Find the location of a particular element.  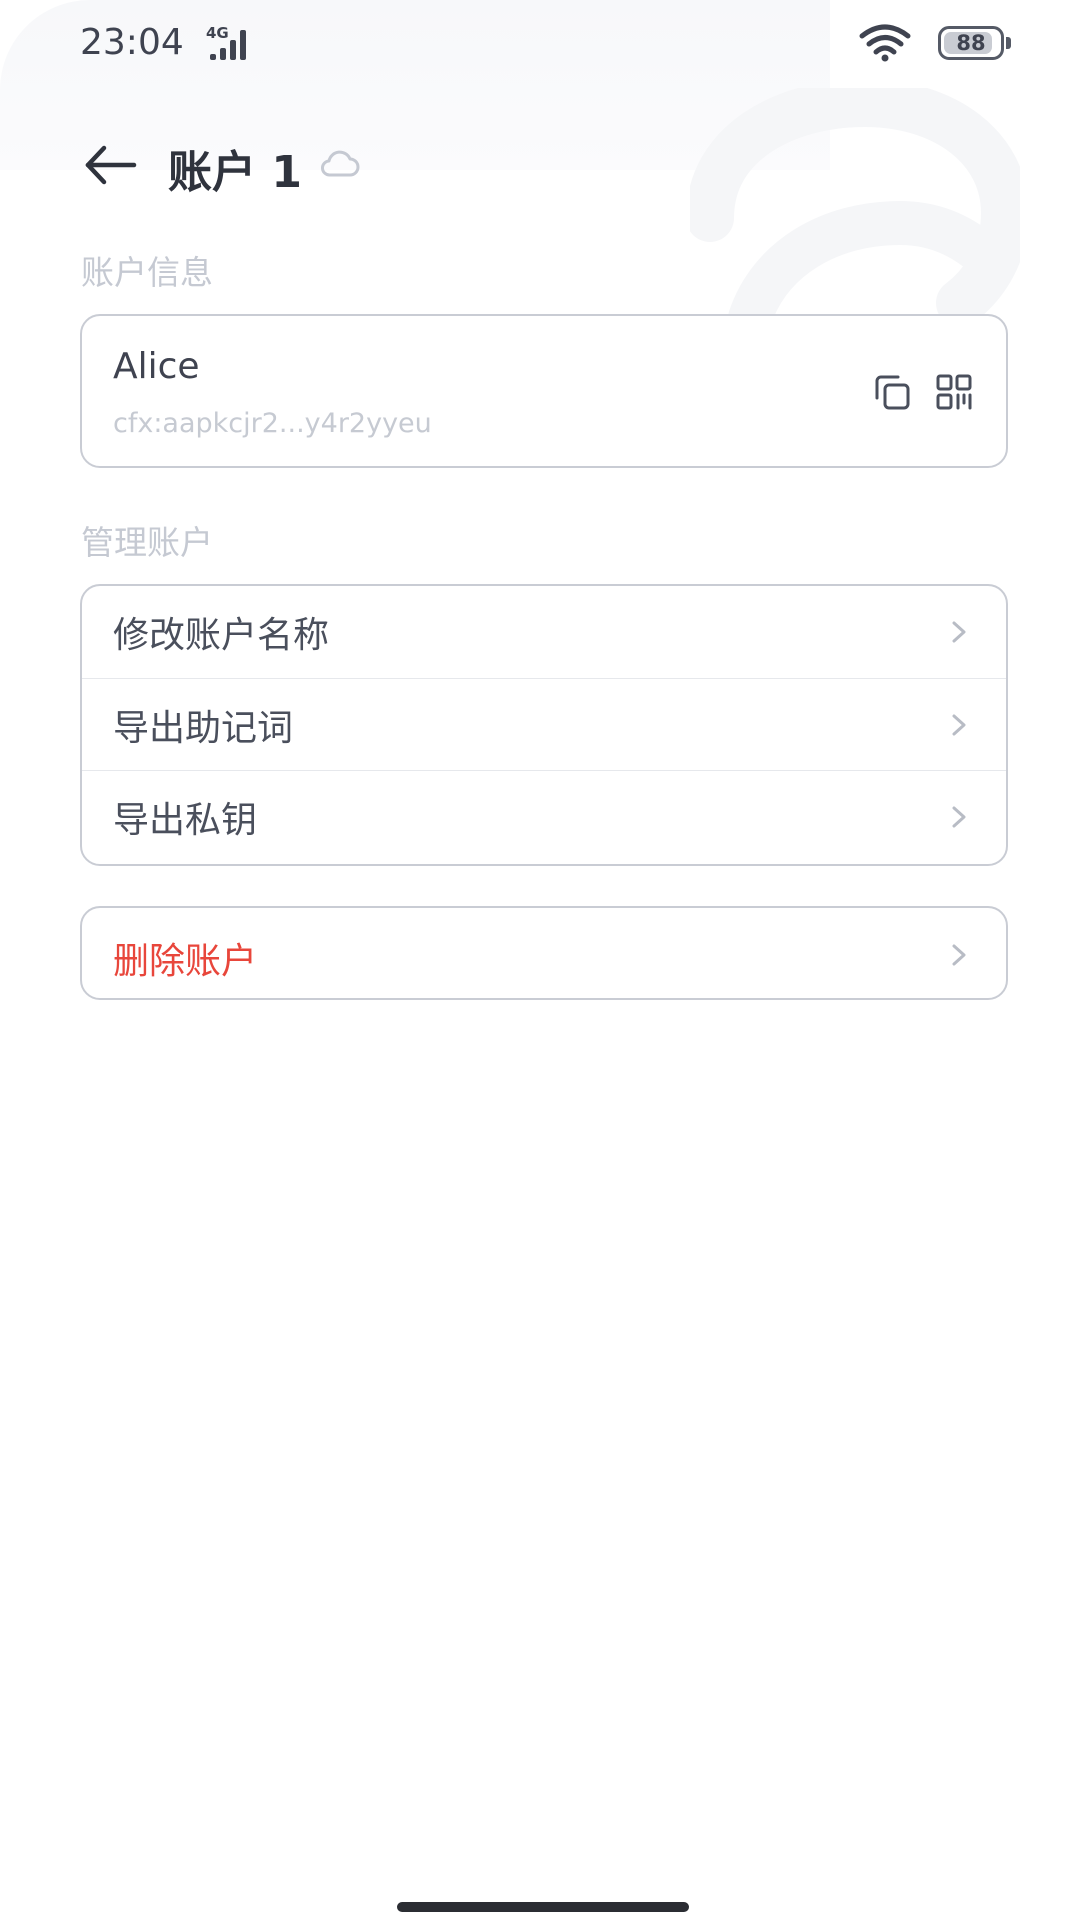

cellular-signal-icon is located at coordinates (228, 45).